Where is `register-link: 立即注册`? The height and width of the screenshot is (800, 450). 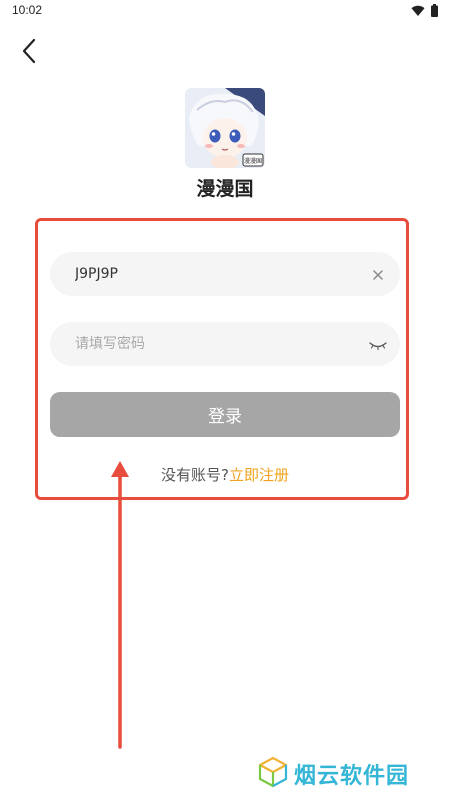
register-link: 立即注册 is located at coordinates (259, 475).